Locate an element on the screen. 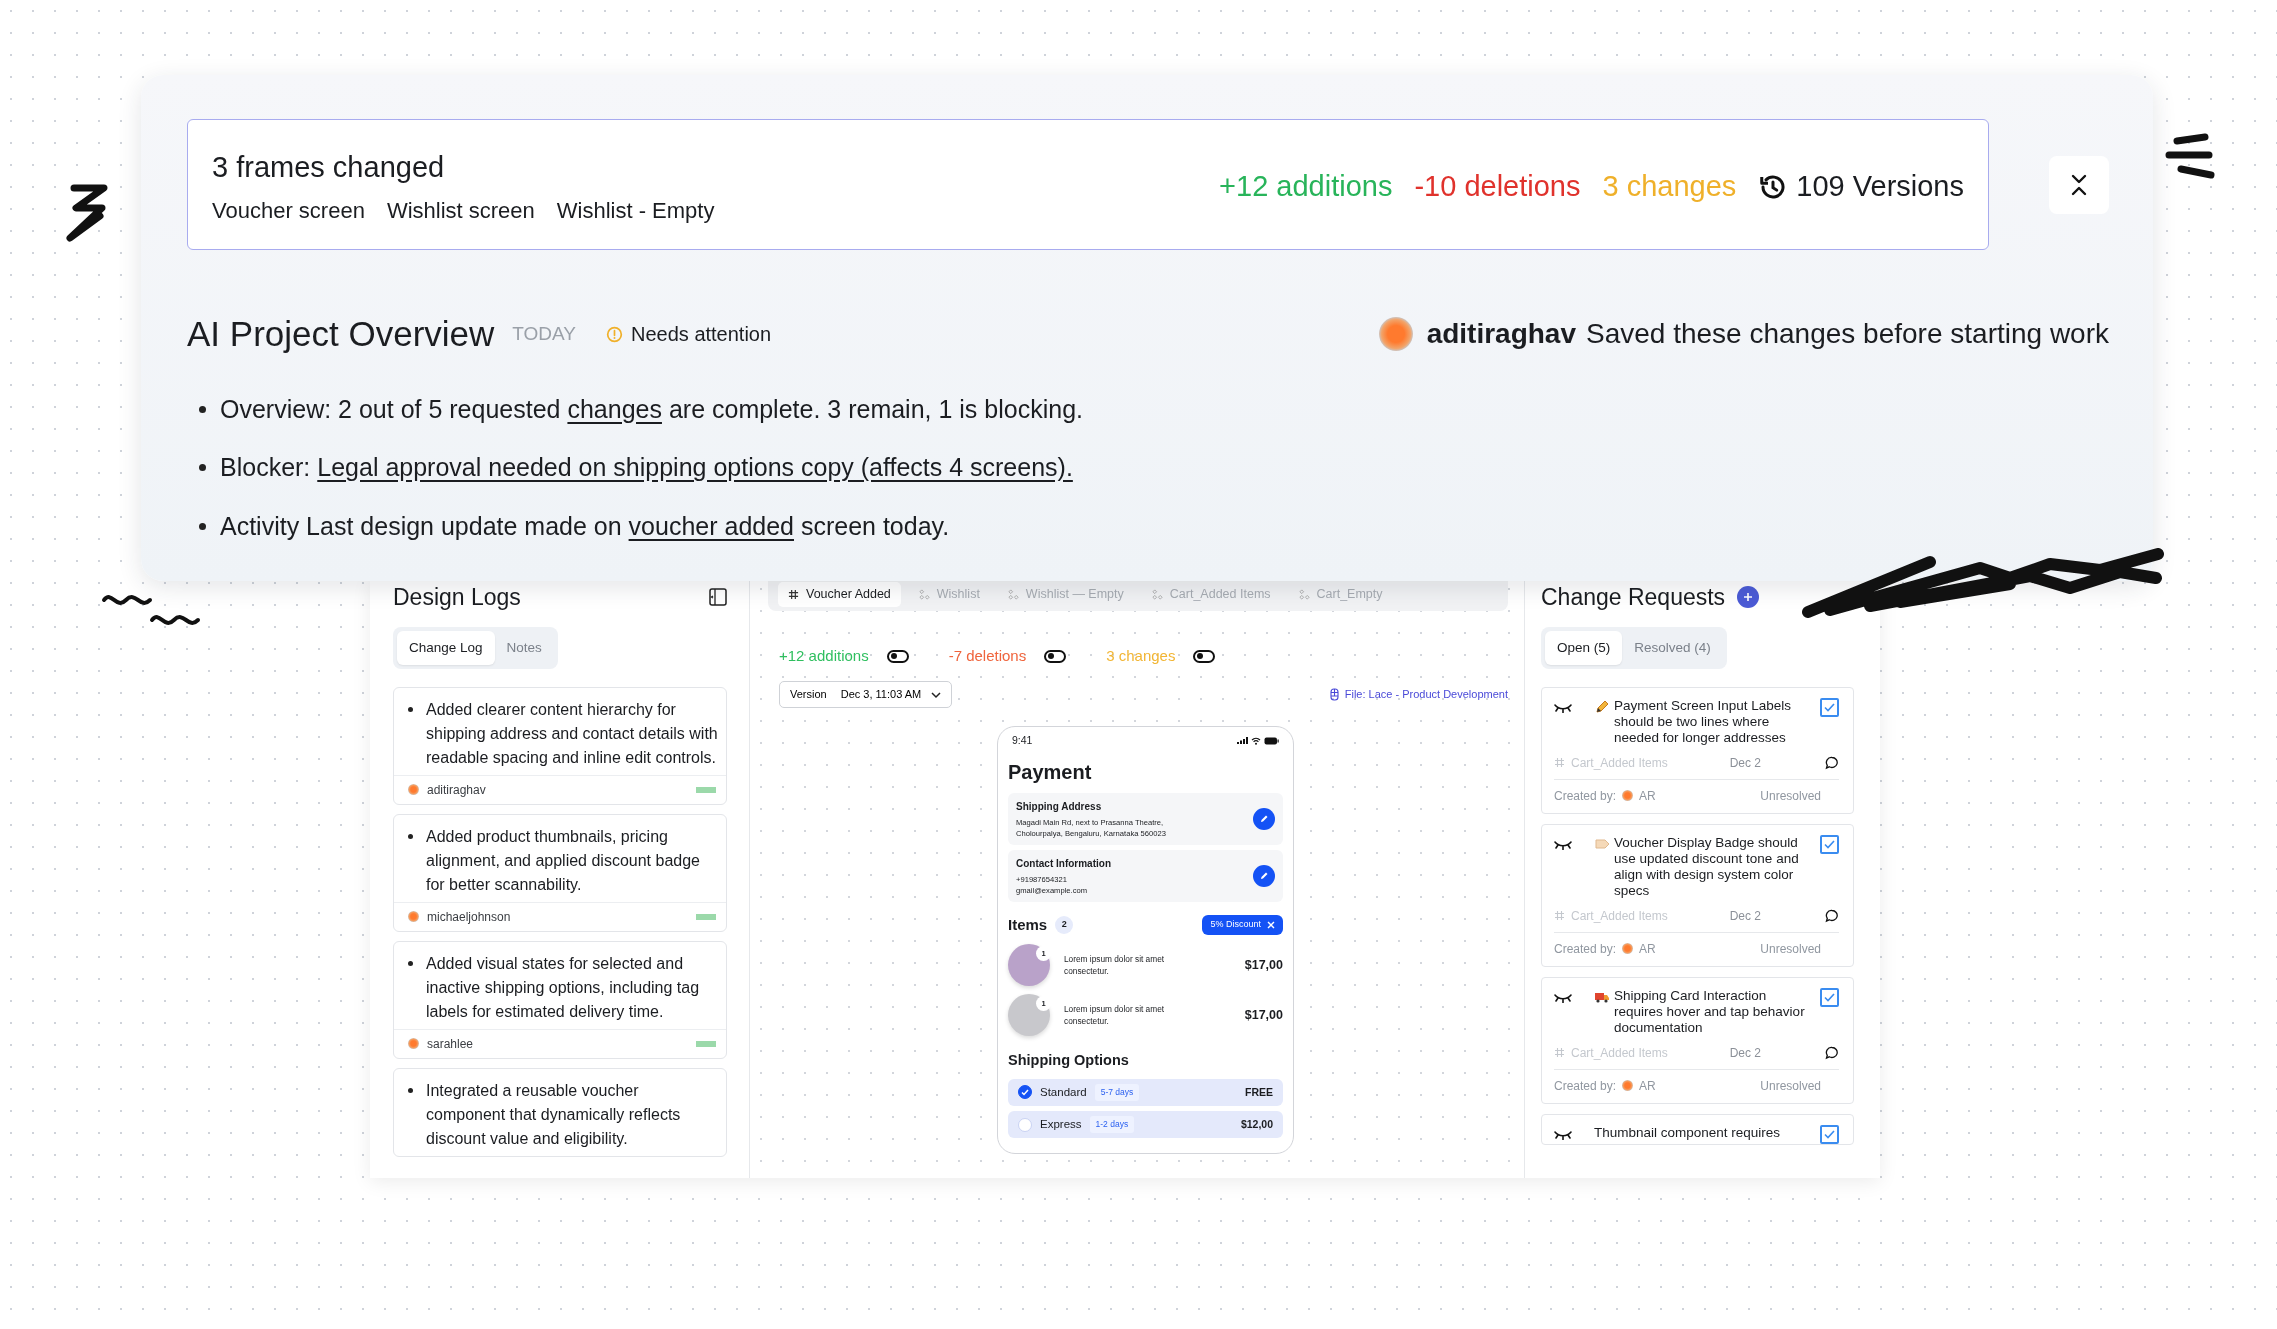  log-entry-text: Integrated a reusable voucher component that dynamically reflects discount value and eligibility. is located at coordinates (554, 1114).